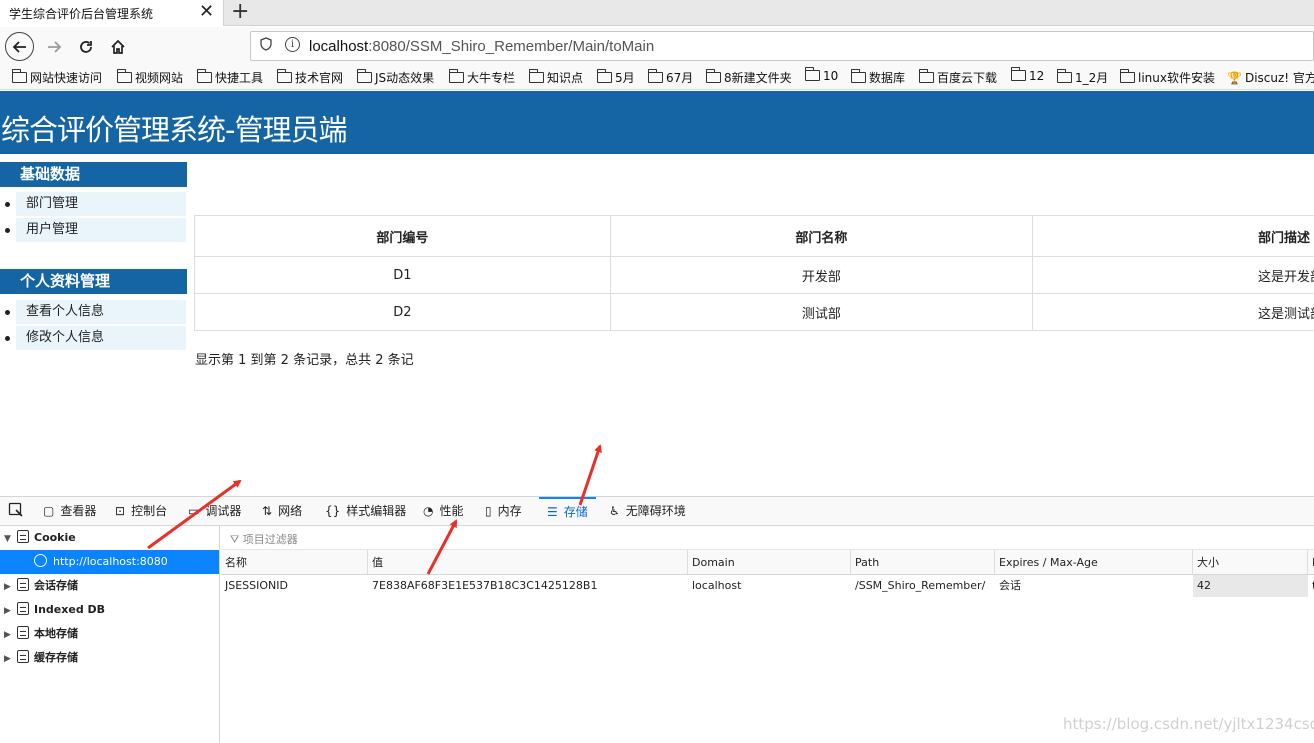  Describe the element at coordinates (109, 586) in the screenshot. I see `tree-item-session-storage: ▶ 会话存储` at that location.